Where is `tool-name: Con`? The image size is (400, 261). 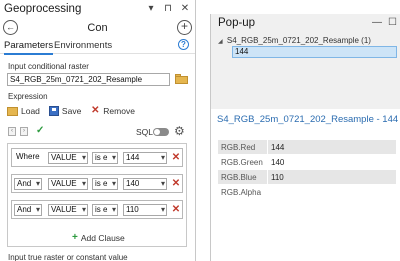
tool-name: Con is located at coordinates (97, 28).